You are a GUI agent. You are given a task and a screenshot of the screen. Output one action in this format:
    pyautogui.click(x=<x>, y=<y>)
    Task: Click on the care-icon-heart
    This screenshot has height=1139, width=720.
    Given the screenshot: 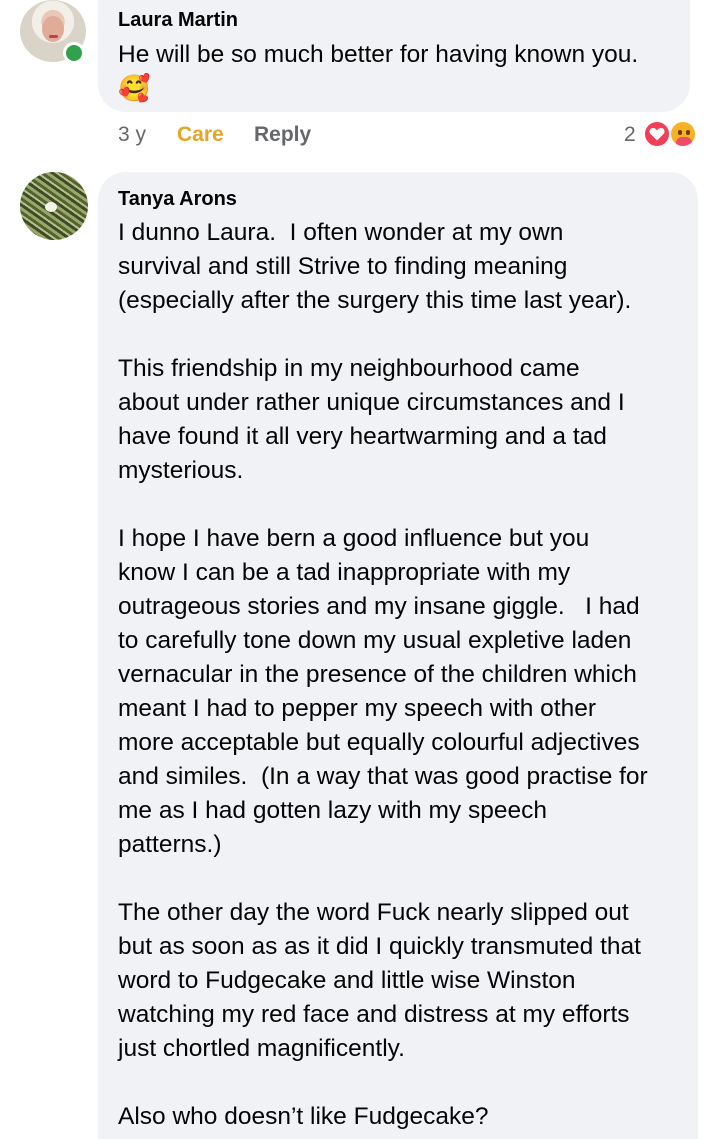 What is the action you would take?
    pyautogui.click(x=684, y=141)
    